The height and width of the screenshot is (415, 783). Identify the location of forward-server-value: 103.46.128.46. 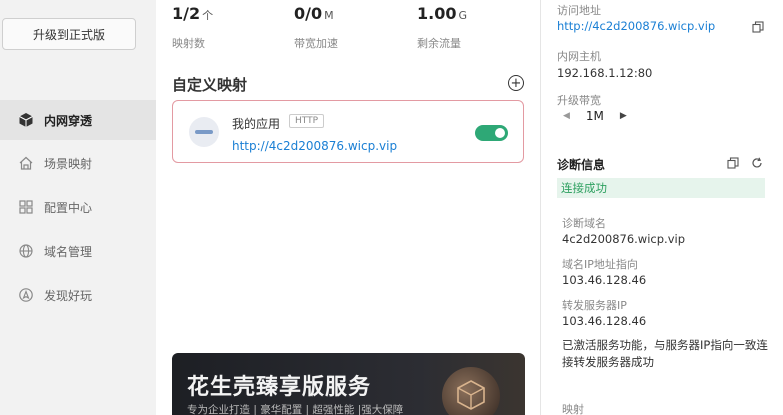
(604, 321).